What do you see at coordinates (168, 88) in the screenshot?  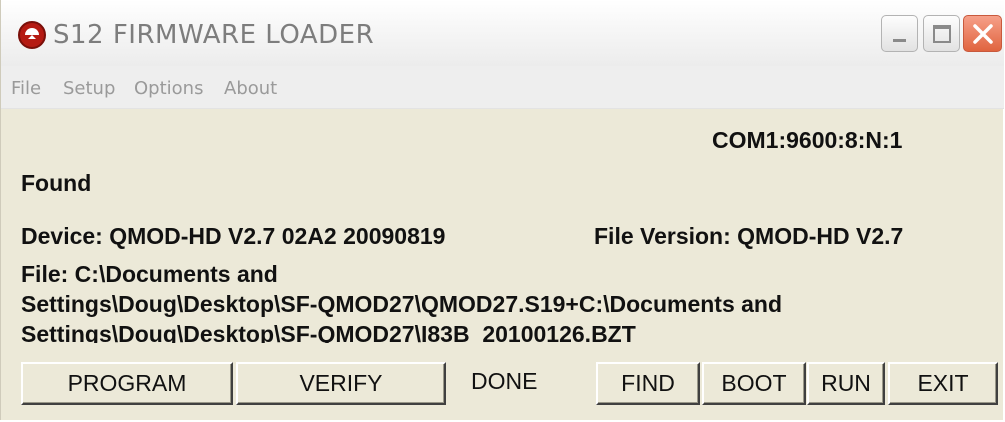 I see `menu-options: Options` at bounding box center [168, 88].